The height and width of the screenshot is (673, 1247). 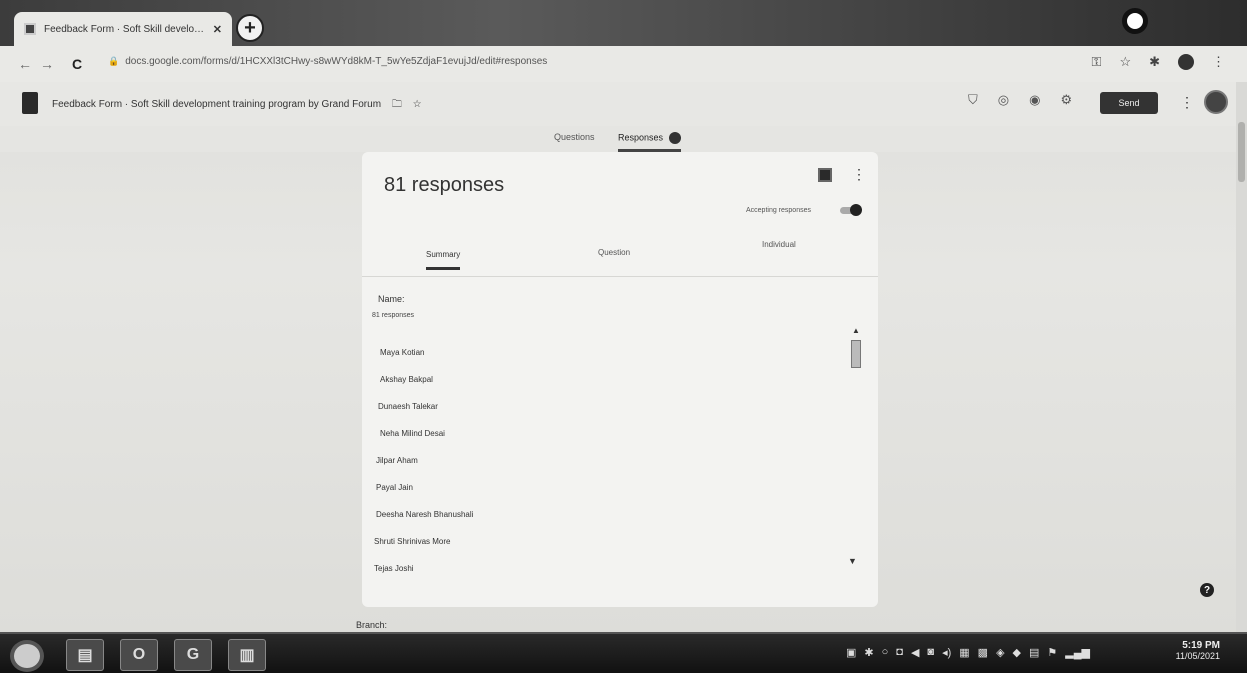 I want to click on tab-questions: Questions, so click(x=574, y=137).